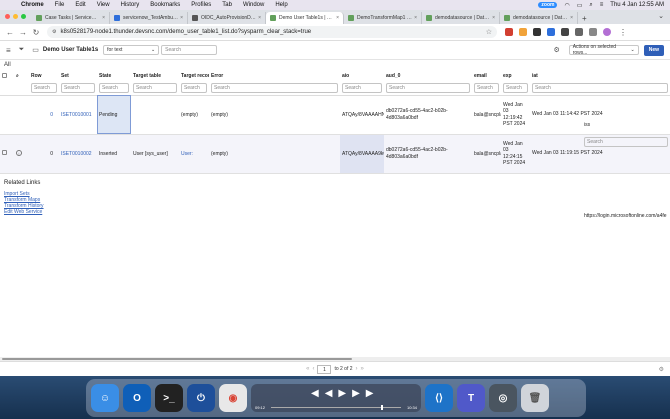 Image resolution: width=670 pixels, height=419 pixels. What do you see at coordinates (114, 76) in the screenshot?
I see `col-header-state: State` at bounding box center [114, 76].